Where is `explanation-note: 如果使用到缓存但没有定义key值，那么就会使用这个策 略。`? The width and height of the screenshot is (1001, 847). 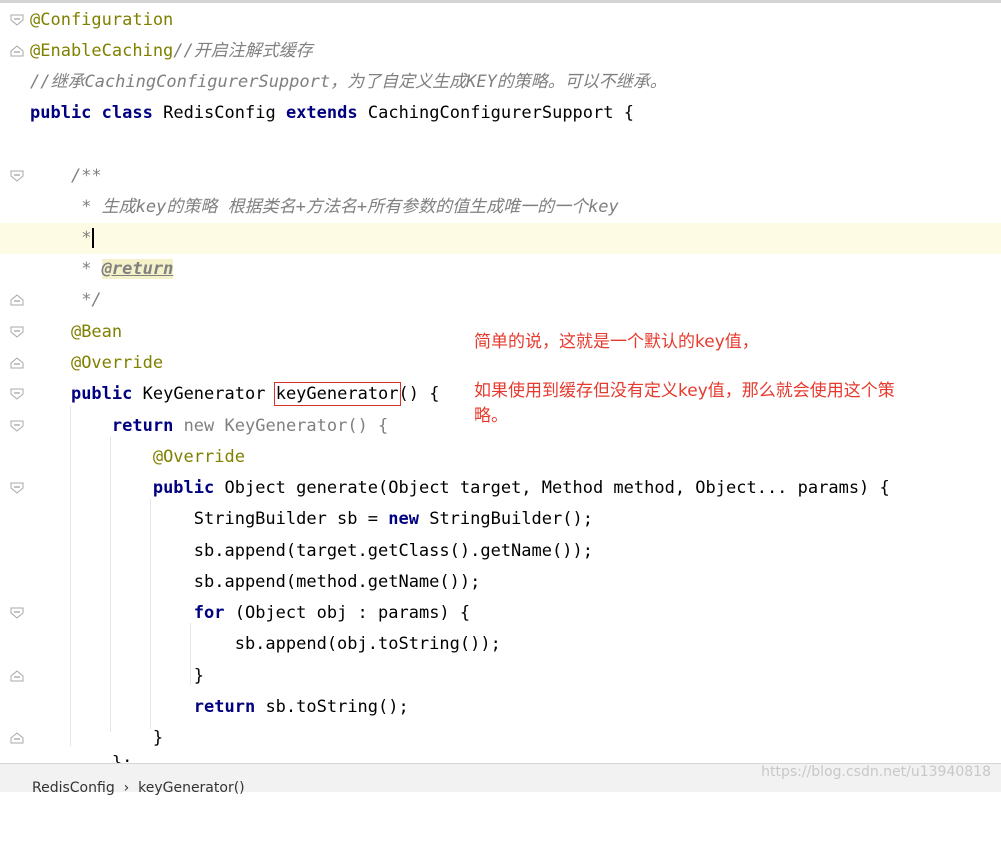 explanation-note: 如果使用到缓存但没有定义key值，那么就会使用这个策 略。 is located at coordinates (684, 404).